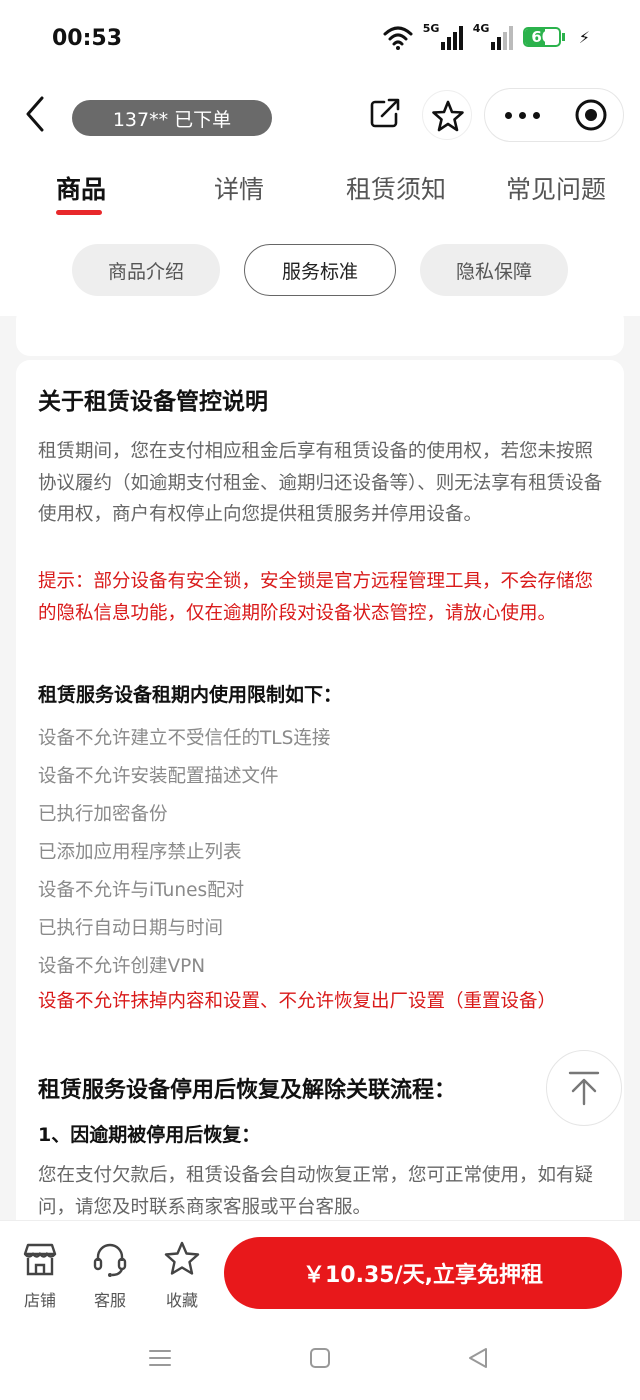  I want to click on mini-program-capsule, so click(554, 115).